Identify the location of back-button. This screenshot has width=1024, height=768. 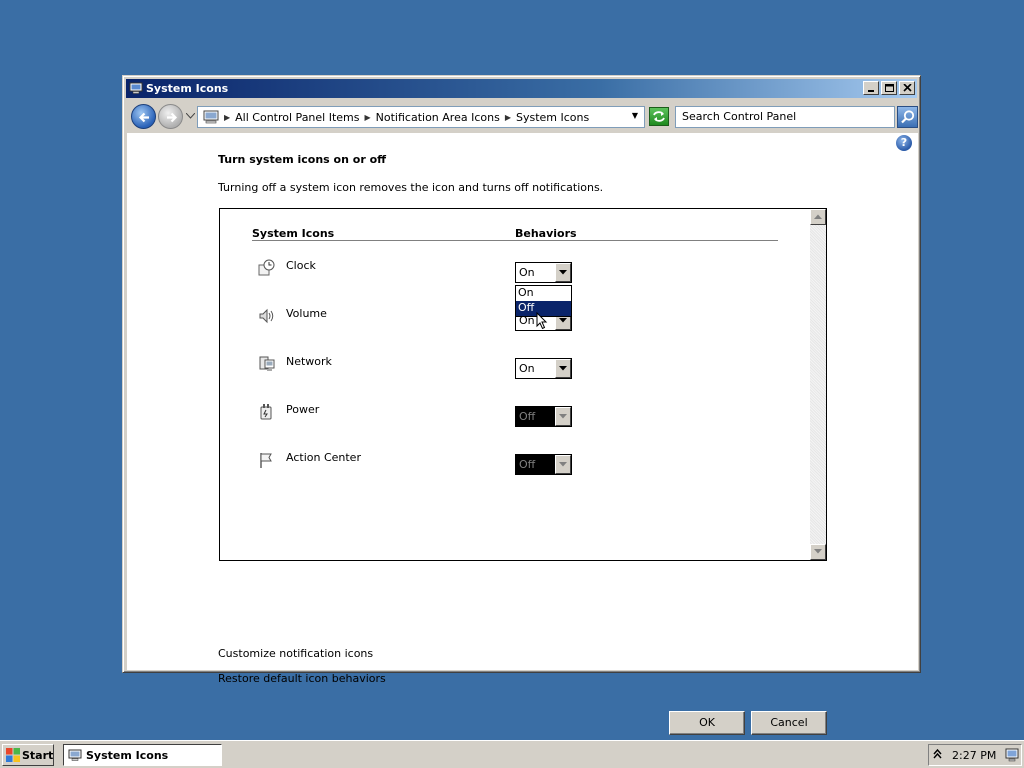
(143, 116).